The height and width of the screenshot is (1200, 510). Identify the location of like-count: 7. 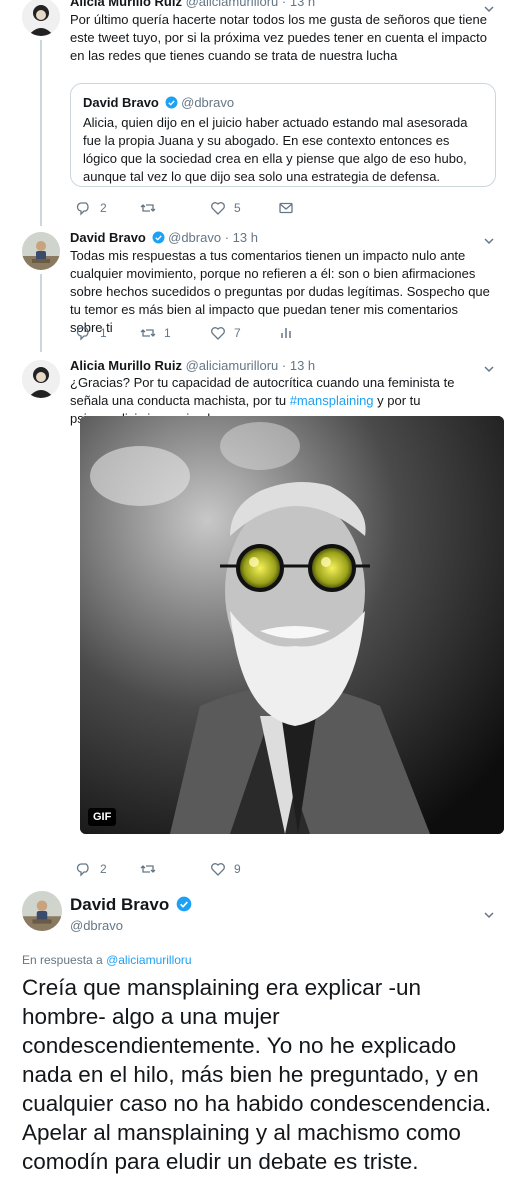
(237, 333).